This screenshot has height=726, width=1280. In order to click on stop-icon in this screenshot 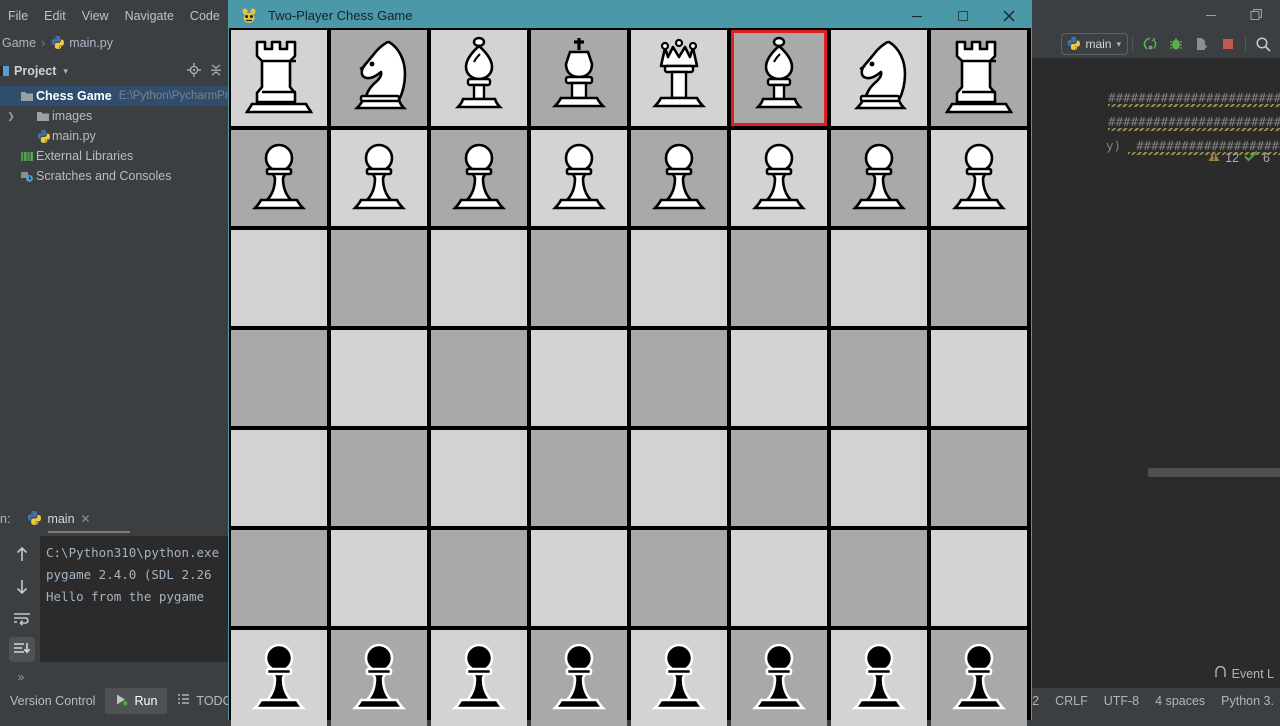, I will do `click(1228, 44)`.